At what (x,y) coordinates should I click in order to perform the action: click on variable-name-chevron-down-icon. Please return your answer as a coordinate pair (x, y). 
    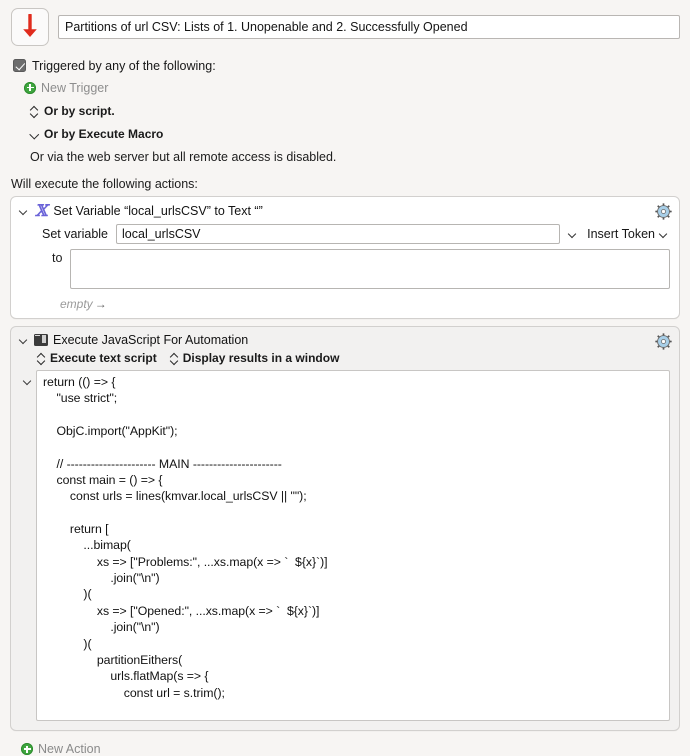
    Looking at the image, I should click on (573, 234).